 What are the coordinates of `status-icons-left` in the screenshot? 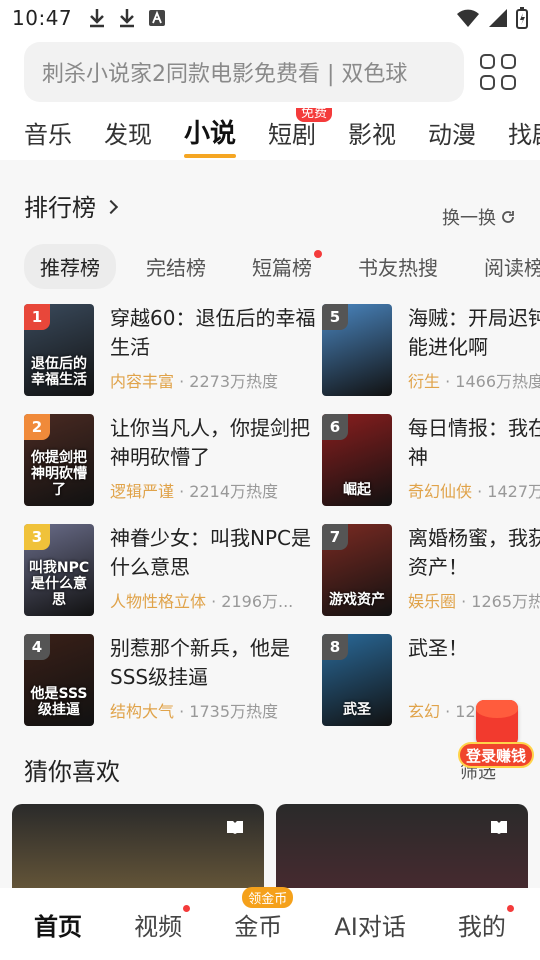 It's located at (127, 18).